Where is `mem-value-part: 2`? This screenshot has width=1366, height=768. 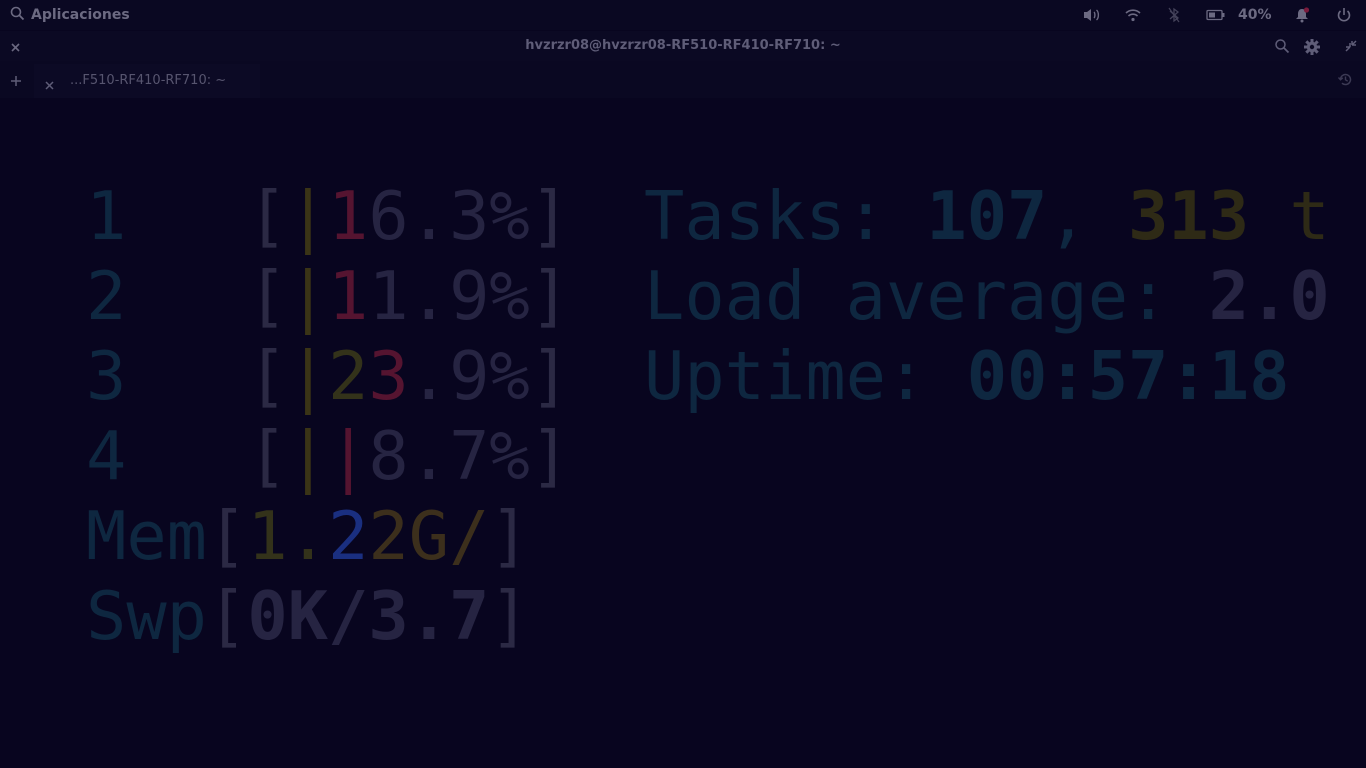
mem-value-part: 2 is located at coordinates (348, 536).